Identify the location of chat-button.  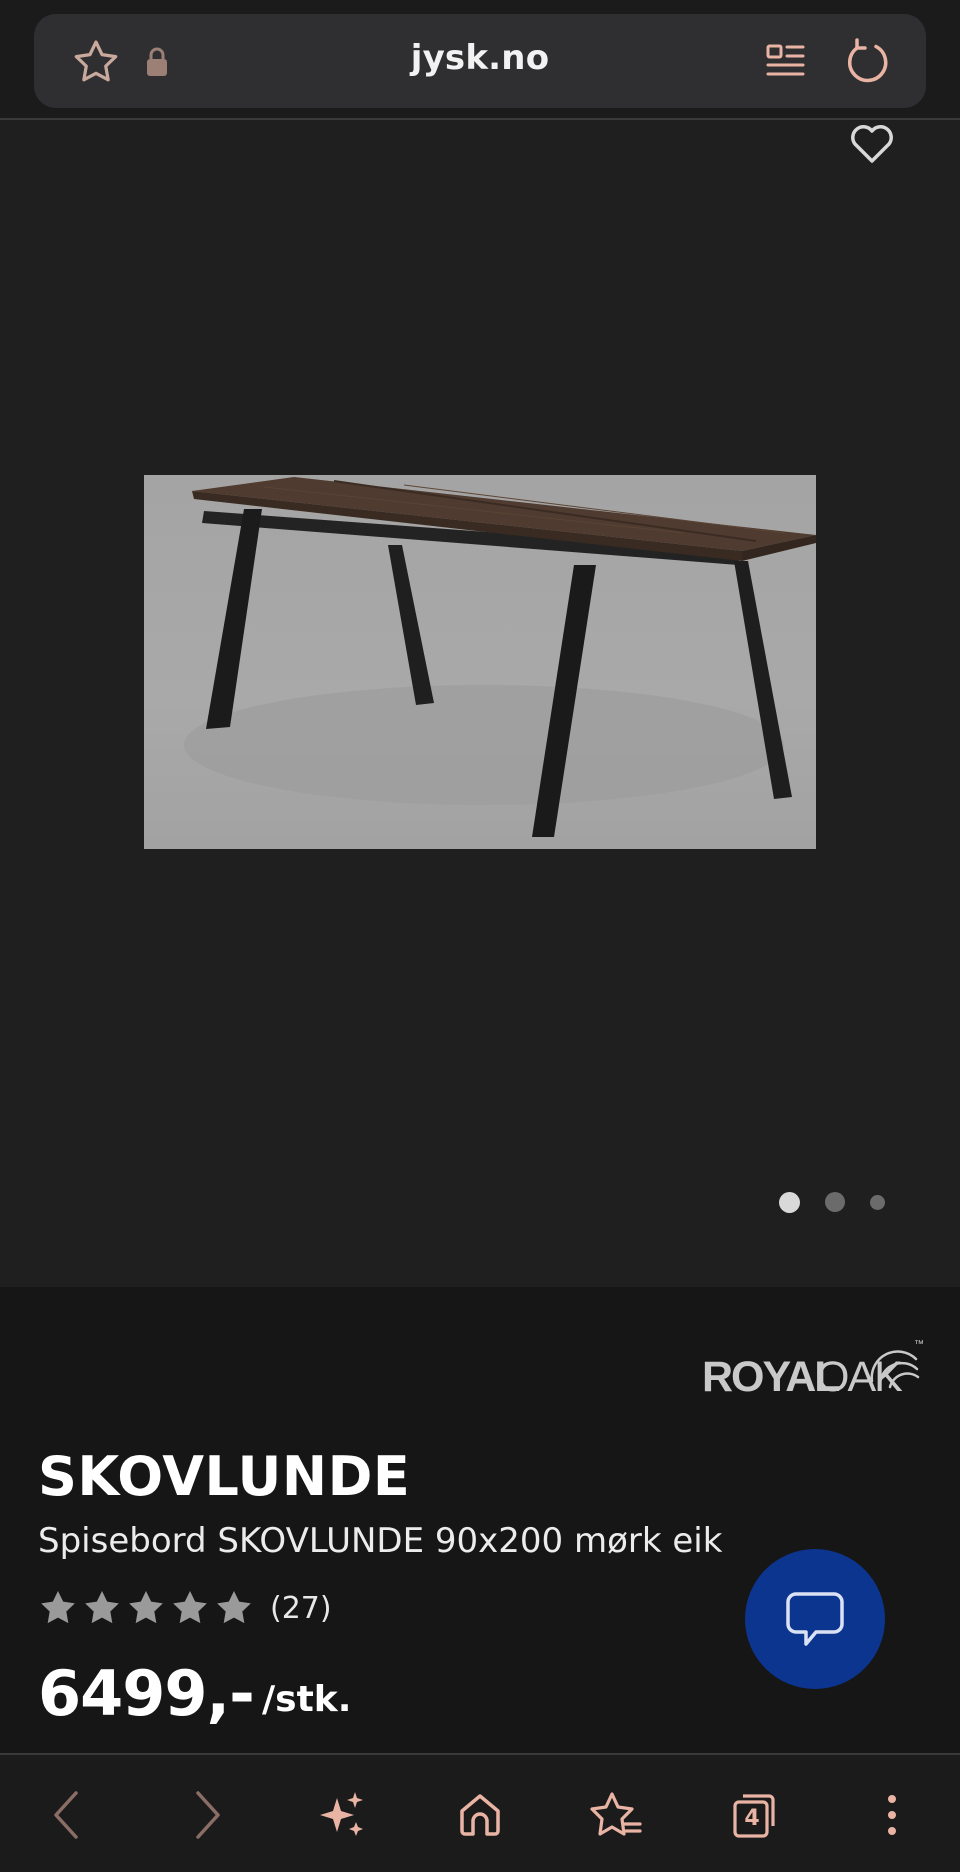
(815, 1619).